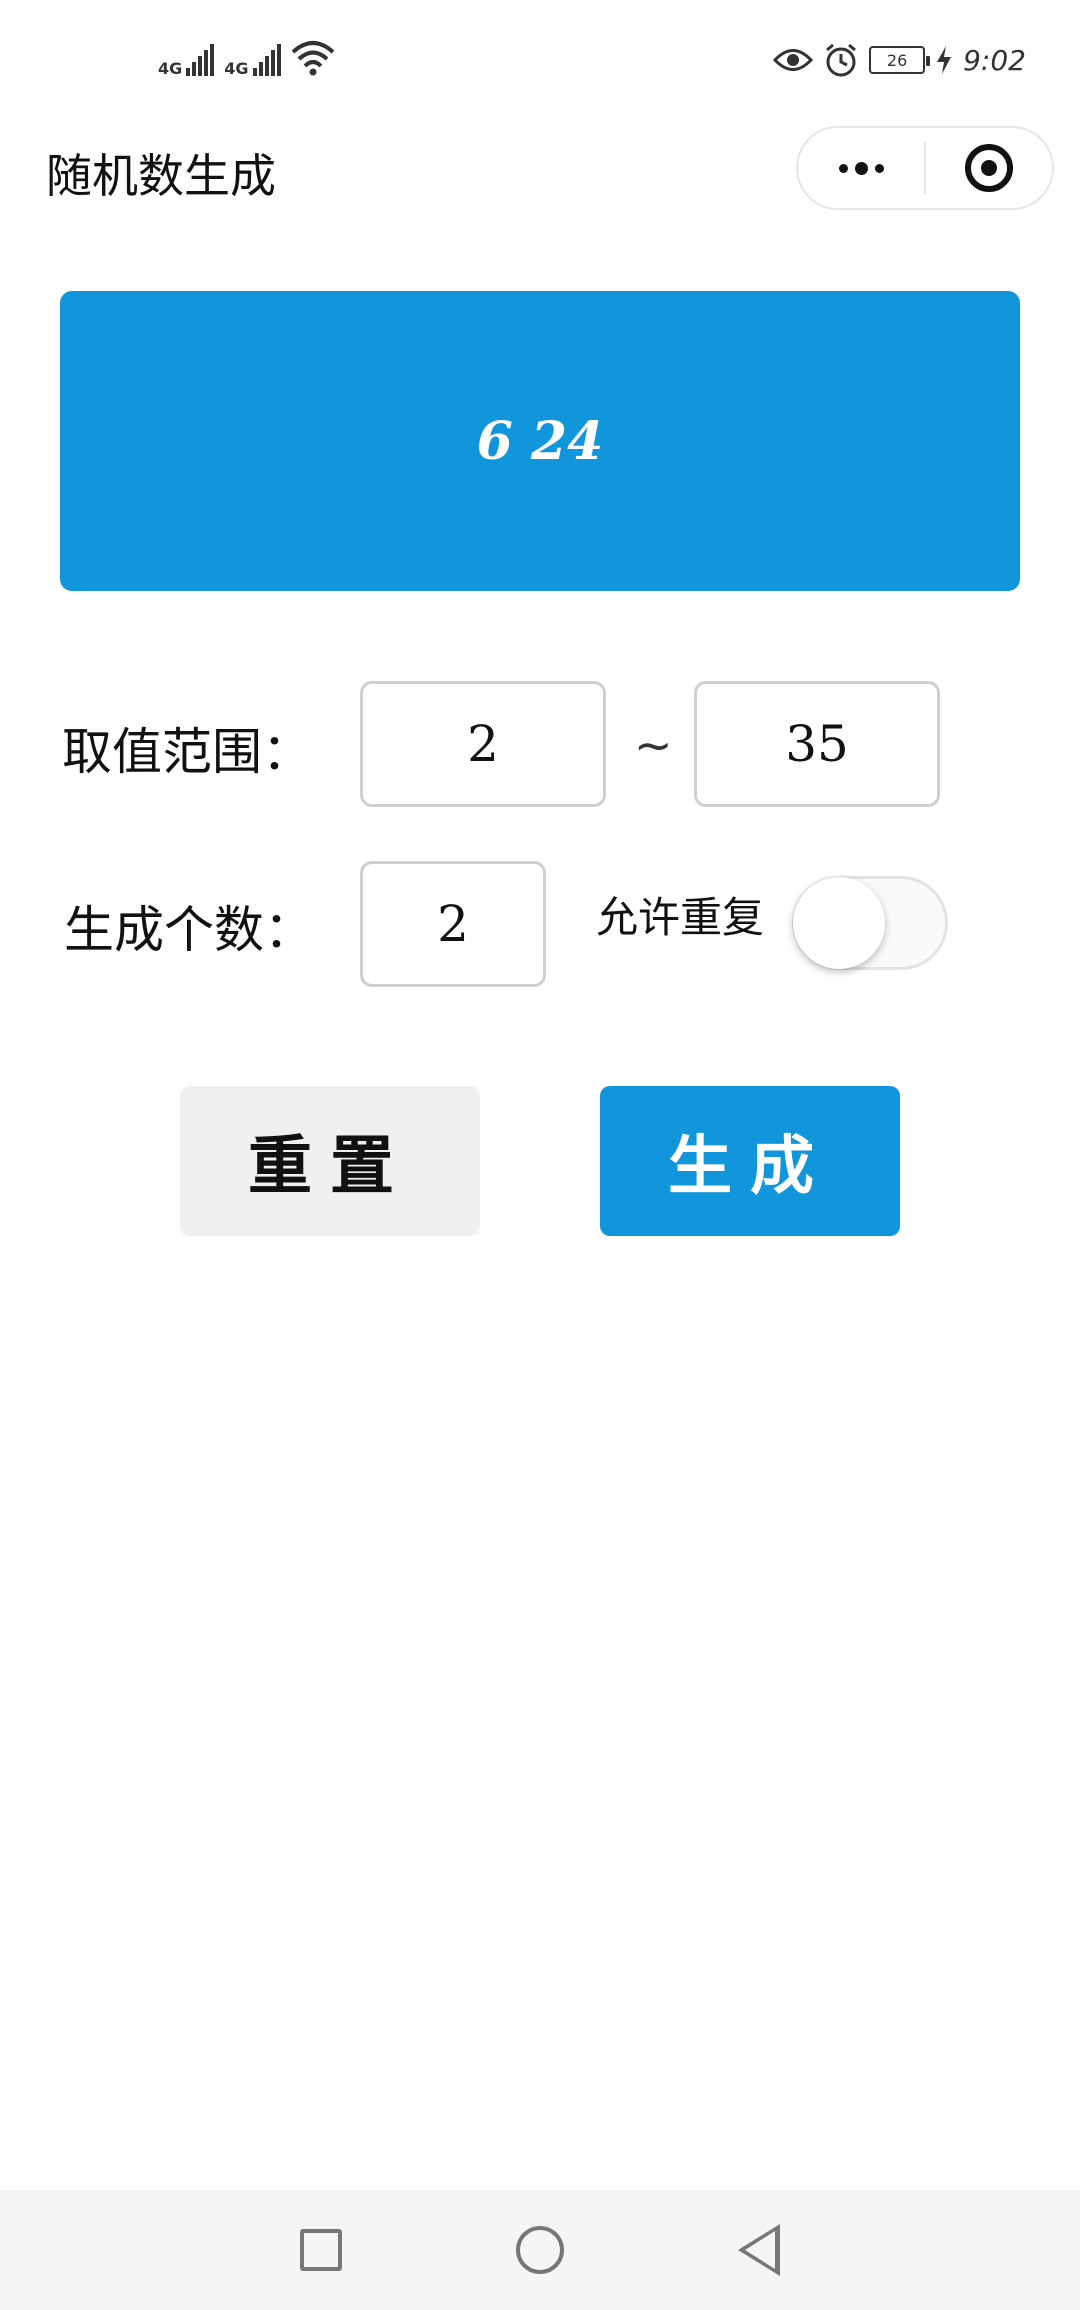 The height and width of the screenshot is (2310, 1080). Describe the element at coordinates (540, 60) in the screenshot. I see `status-bar: 4G 4G 26 9:02` at that location.